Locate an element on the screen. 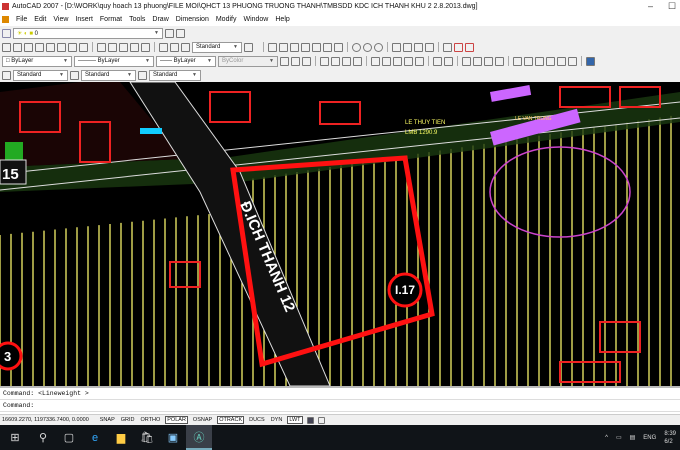 The width and height of the screenshot is (680, 450). make-current-layer-icon is located at coordinates (169, 33).